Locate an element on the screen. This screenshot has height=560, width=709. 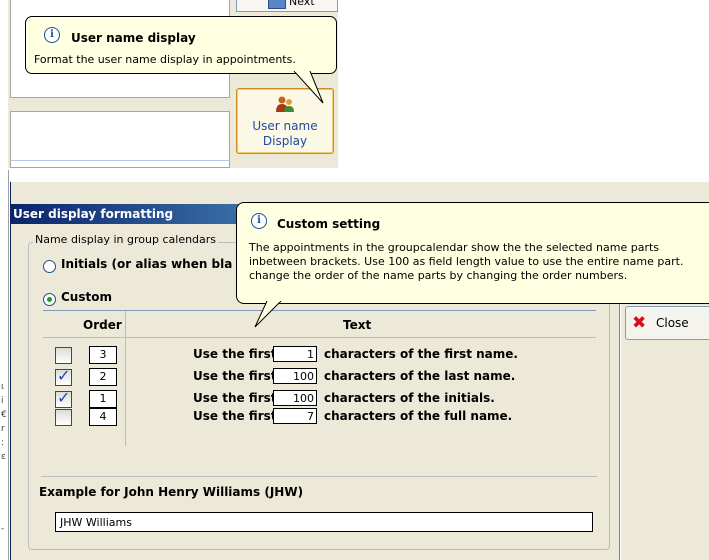
order-field: 2 is located at coordinates (103, 377).